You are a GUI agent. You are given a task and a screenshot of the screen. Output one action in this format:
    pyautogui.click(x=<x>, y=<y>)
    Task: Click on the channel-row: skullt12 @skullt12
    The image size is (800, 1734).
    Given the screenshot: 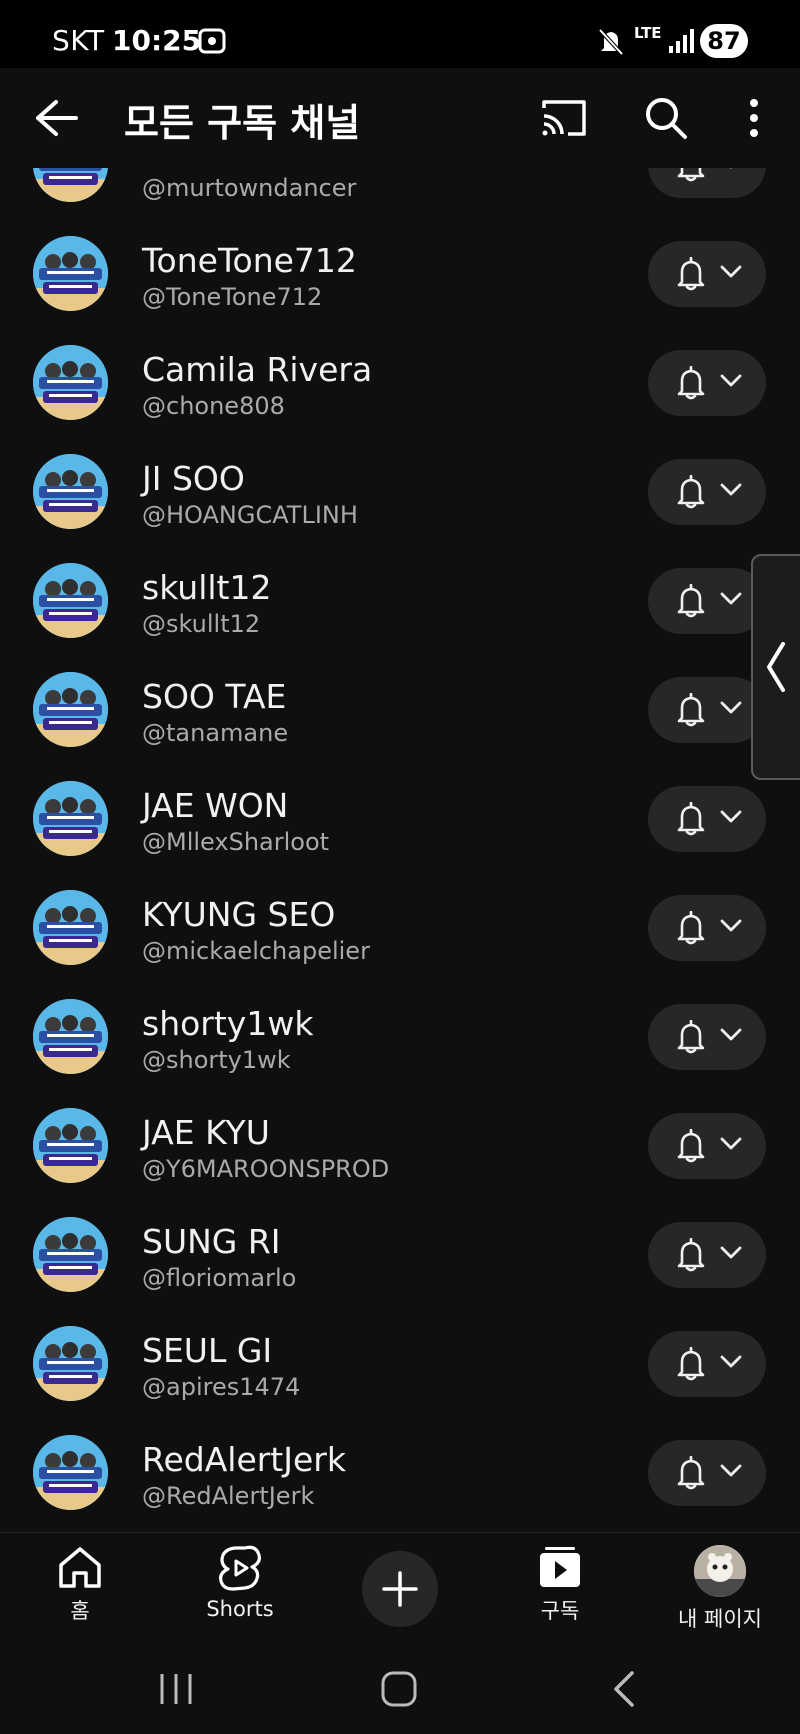 What is the action you would take?
    pyautogui.click(x=400, y=600)
    